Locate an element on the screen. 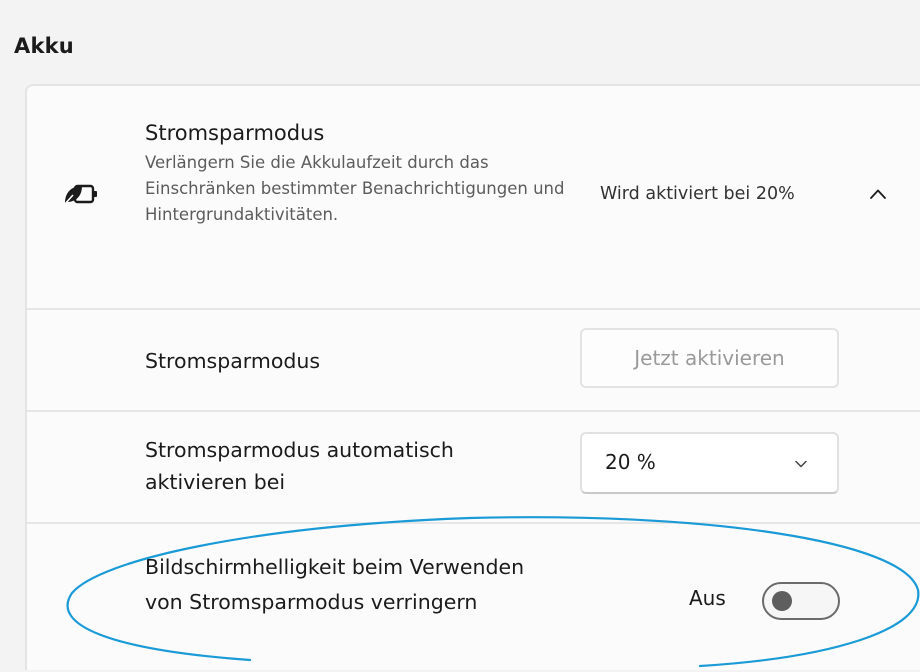  activate-now-row: Stromsparmodus Jetzt aktivieren is located at coordinates (473, 361).